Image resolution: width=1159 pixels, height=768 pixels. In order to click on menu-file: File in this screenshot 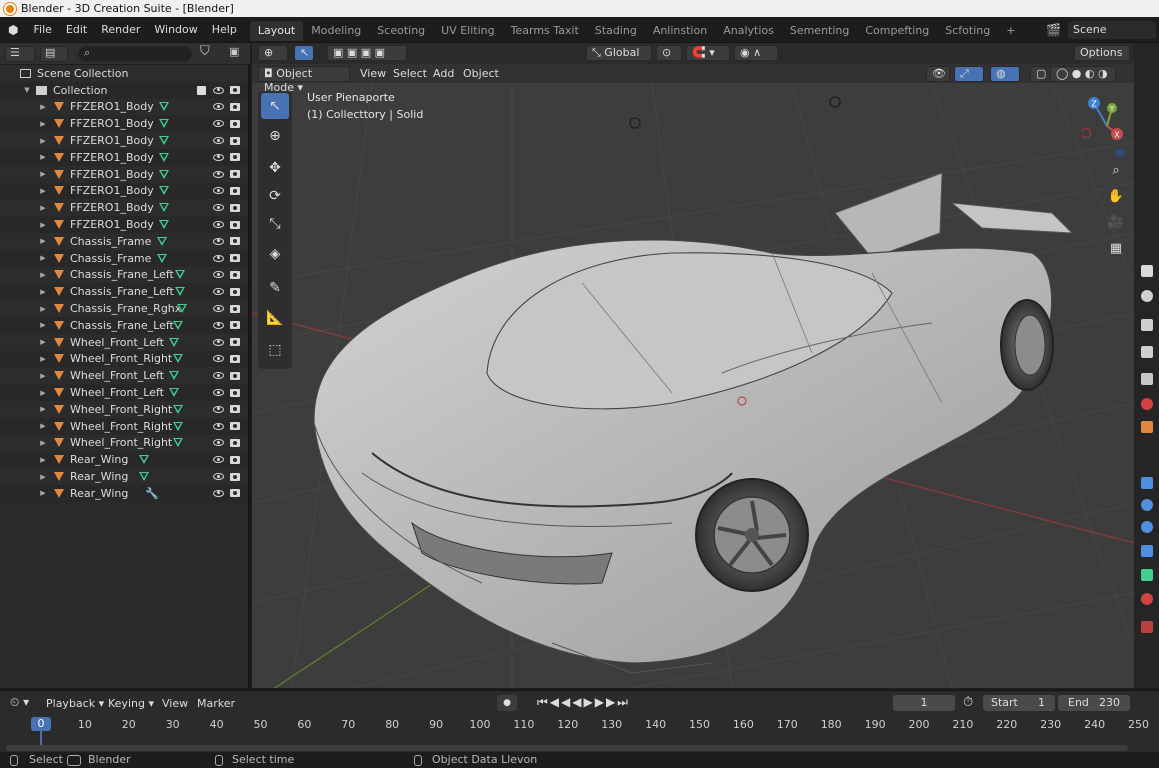, I will do `click(42, 30)`.